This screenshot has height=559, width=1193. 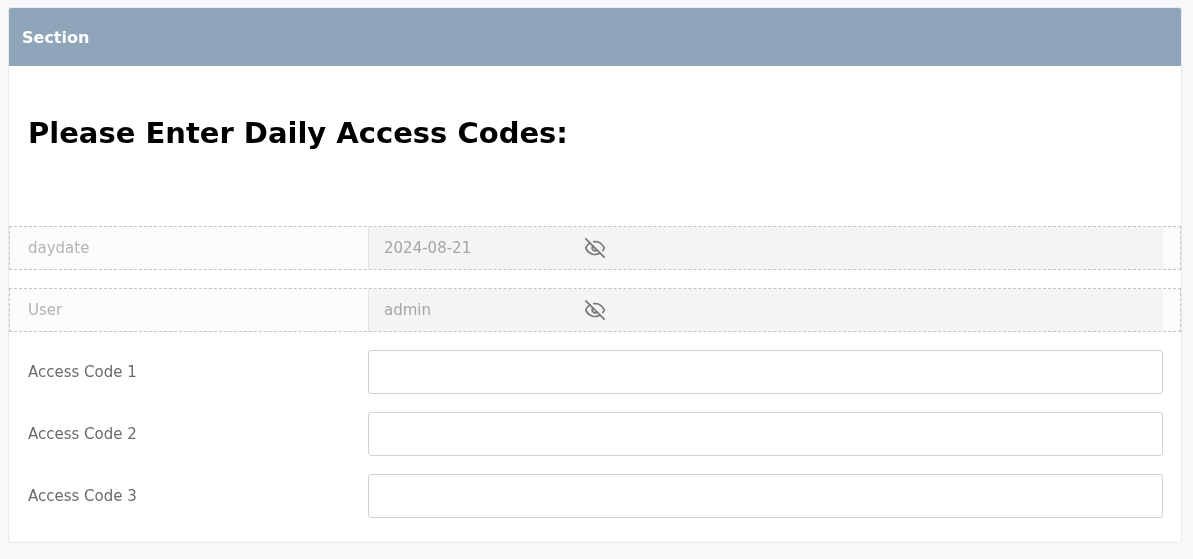 I want to click on field-value: 2024-08-21, so click(x=428, y=248).